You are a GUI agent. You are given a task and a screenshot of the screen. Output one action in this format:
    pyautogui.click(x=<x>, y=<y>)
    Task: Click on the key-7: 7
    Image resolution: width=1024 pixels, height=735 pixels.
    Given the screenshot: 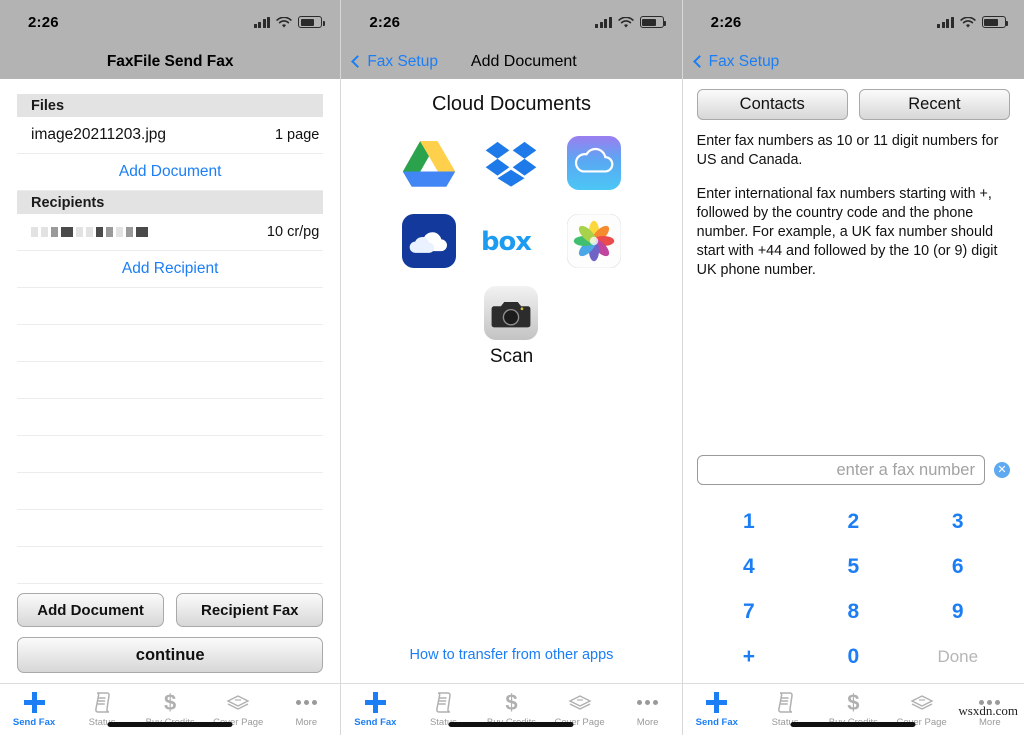 What is the action you would take?
    pyautogui.click(x=749, y=611)
    